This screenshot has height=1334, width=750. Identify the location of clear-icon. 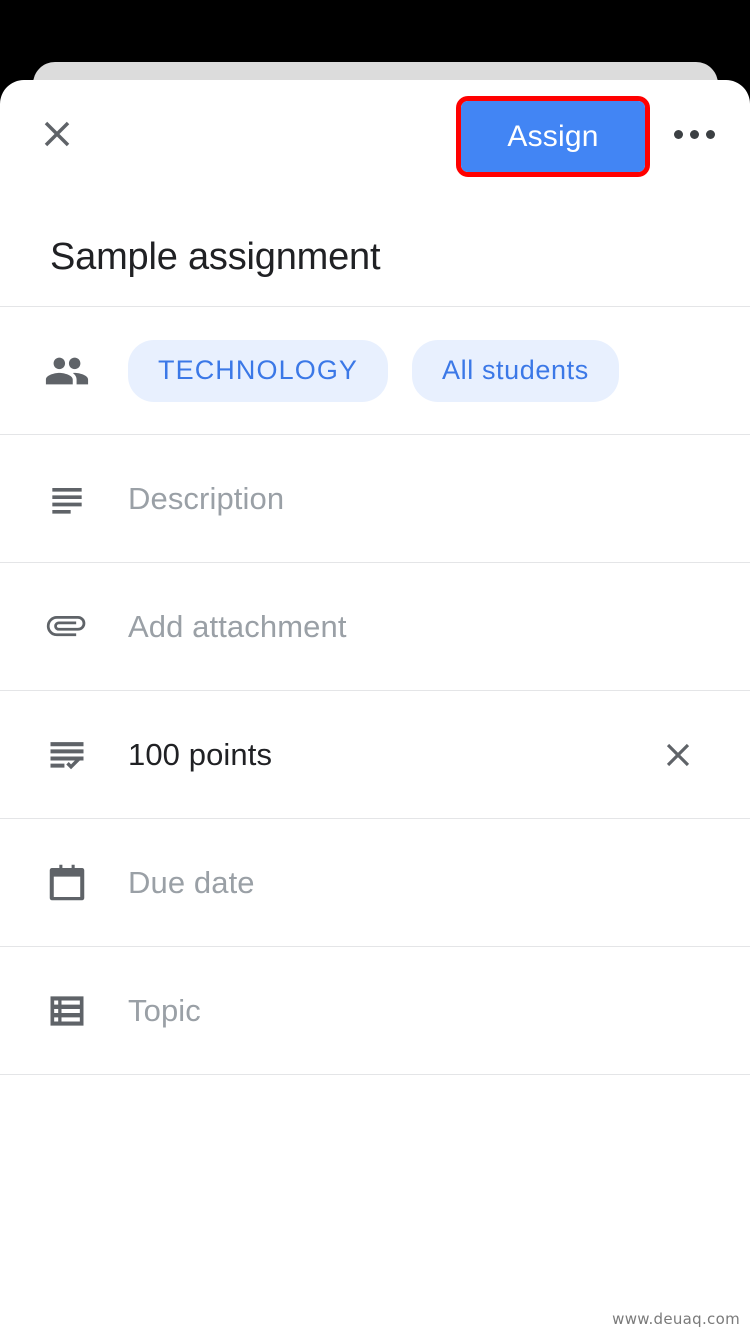
(678, 755).